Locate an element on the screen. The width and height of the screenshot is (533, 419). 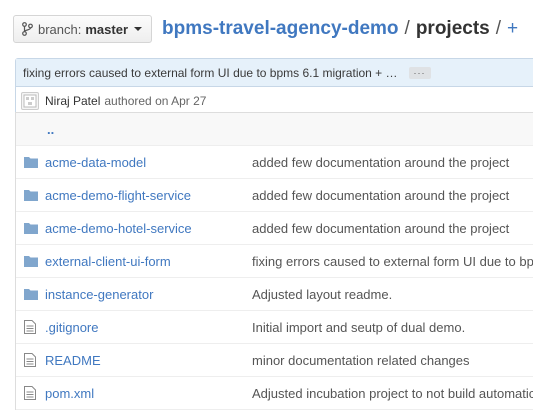
branch-prefix-label: branch: is located at coordinates (60, 29).